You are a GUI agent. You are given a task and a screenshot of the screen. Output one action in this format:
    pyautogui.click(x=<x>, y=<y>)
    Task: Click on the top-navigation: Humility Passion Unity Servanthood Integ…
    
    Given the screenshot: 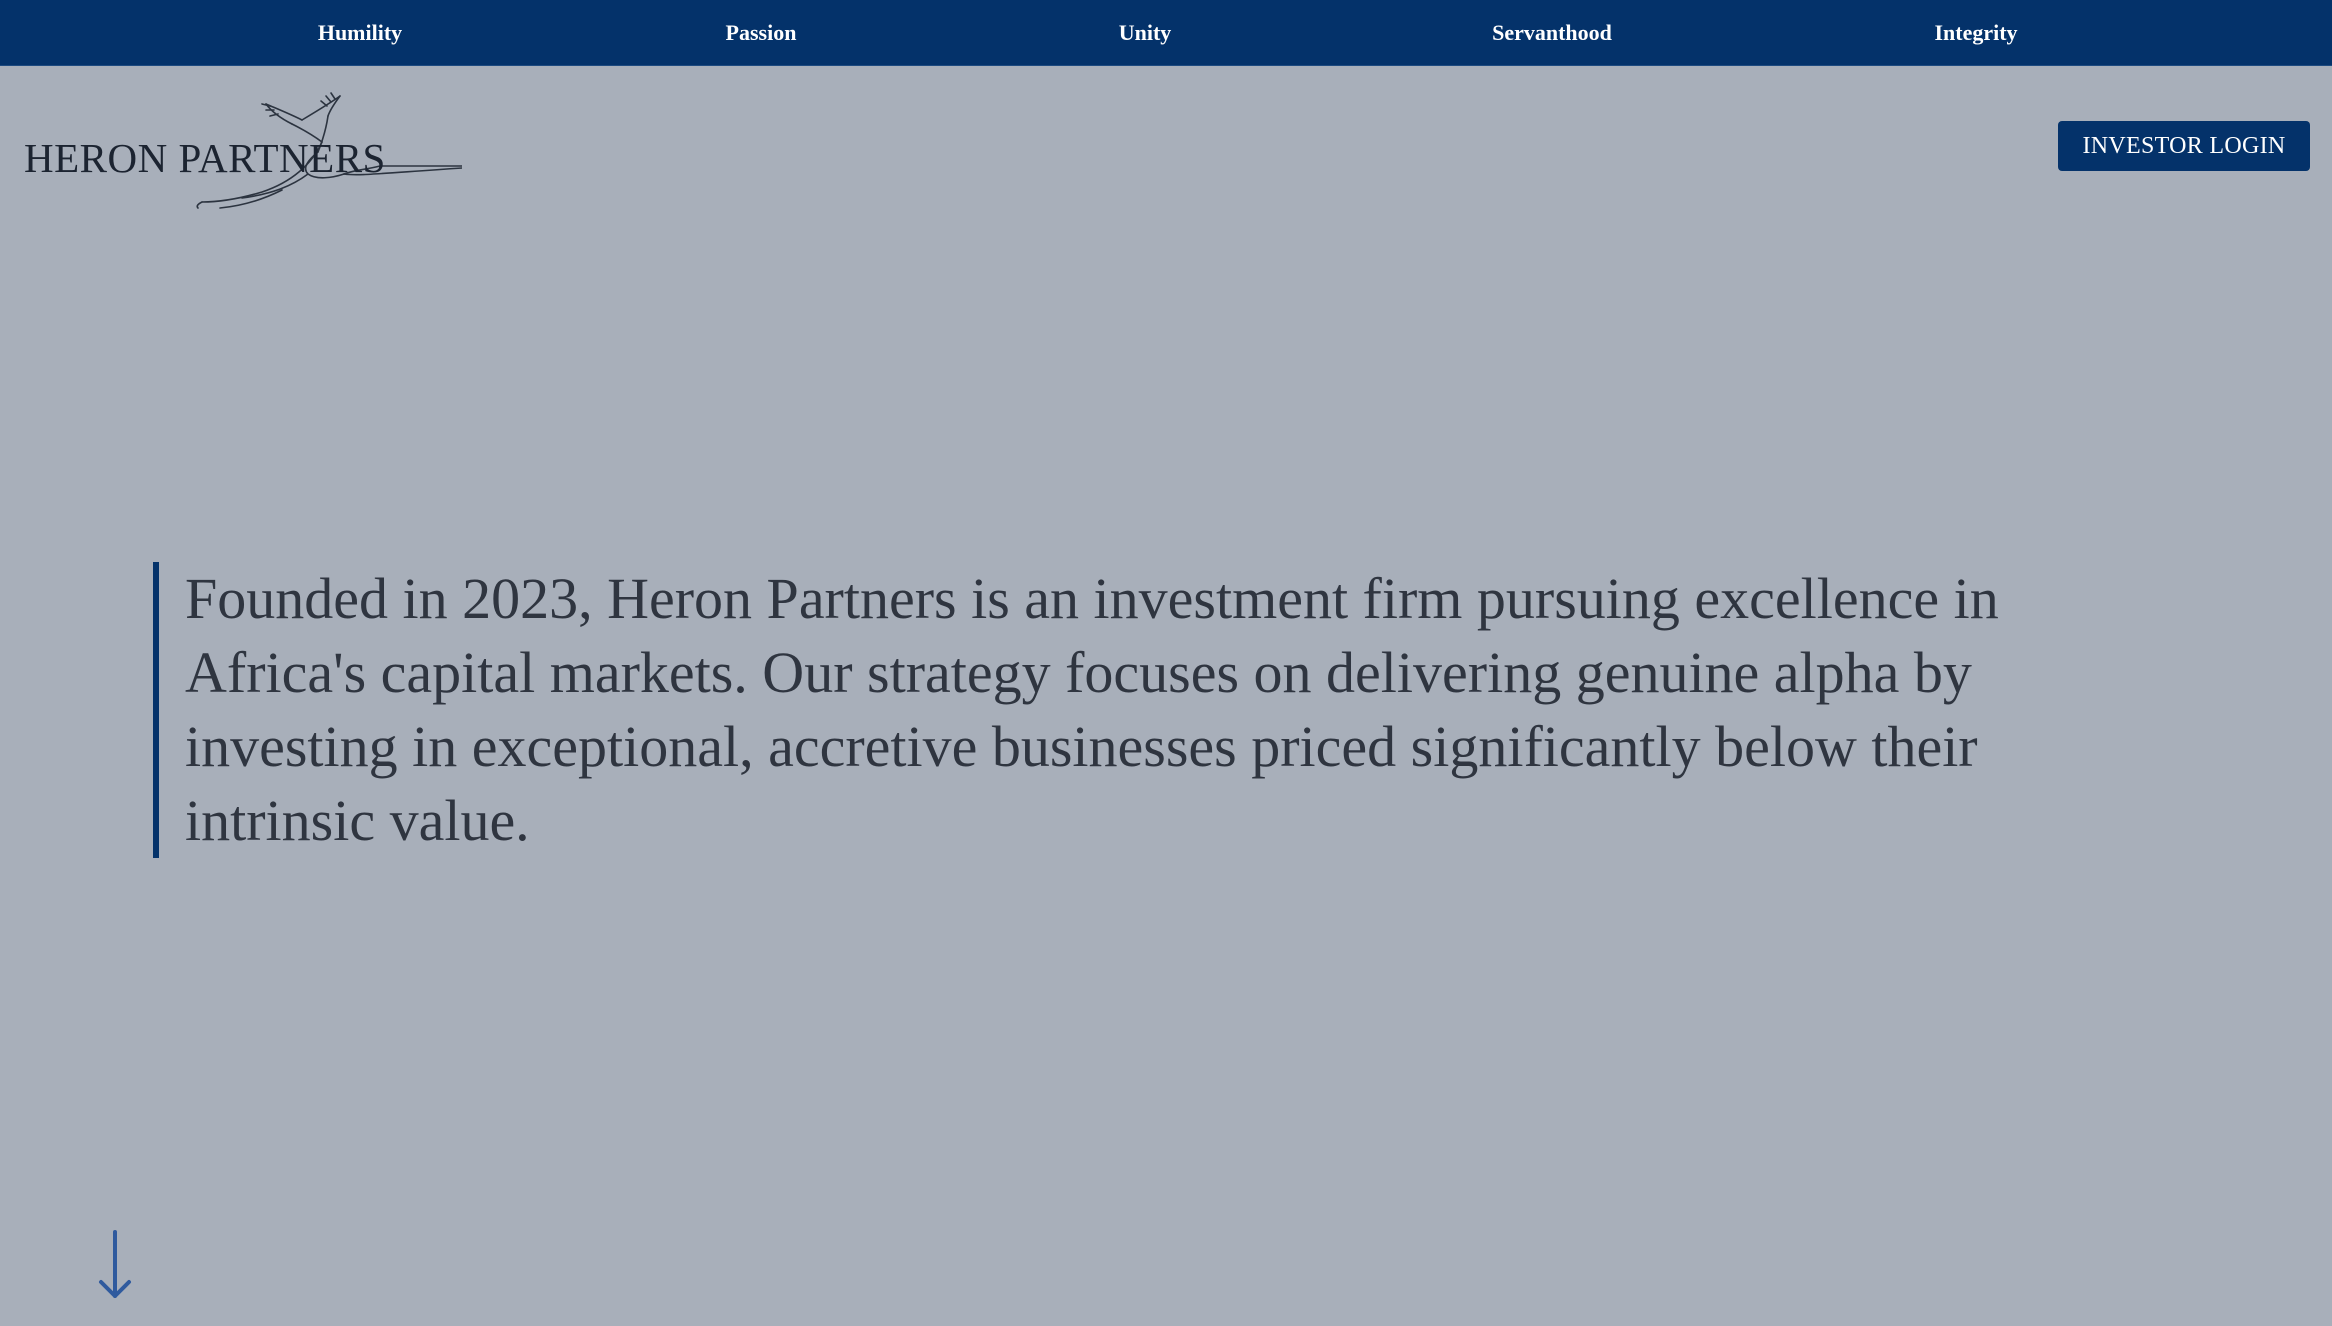 What is the action you would take?
    pyautogui.click(x=1166, y=33)
    